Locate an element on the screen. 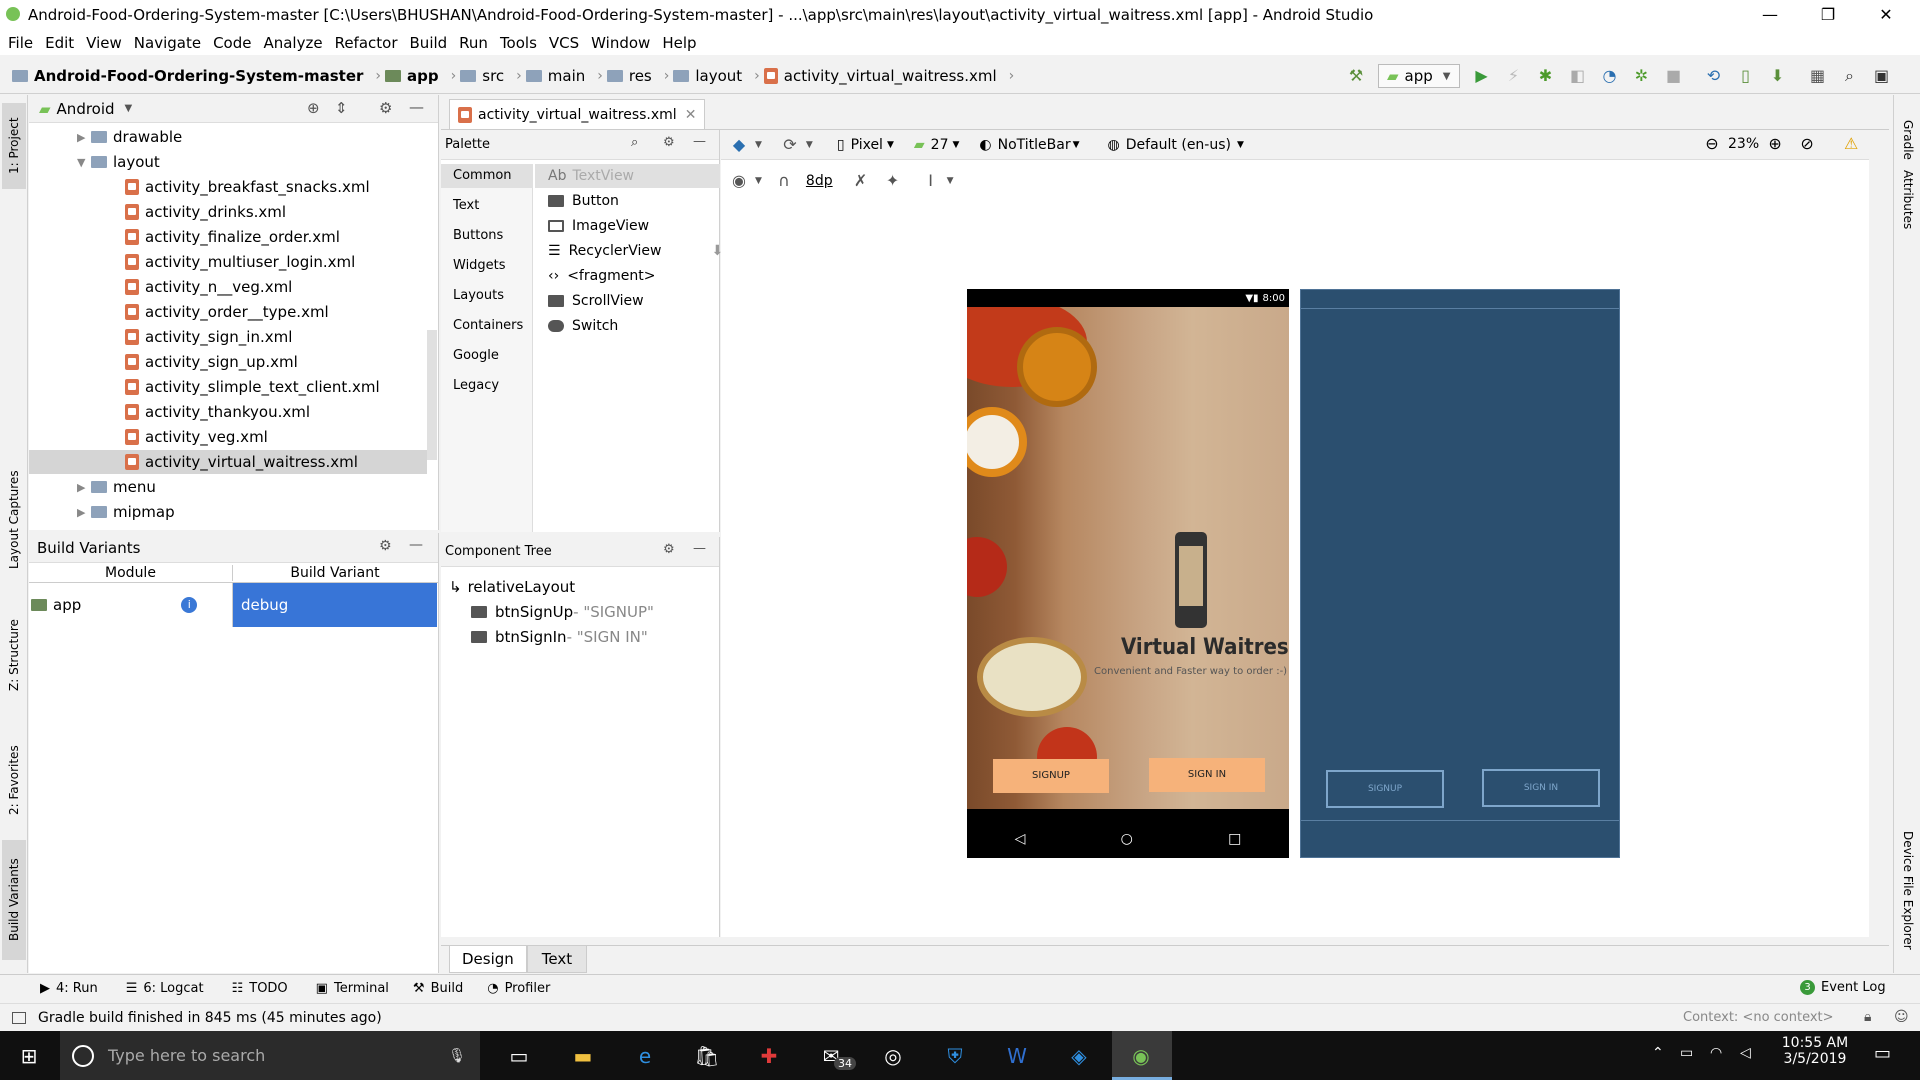 This screenshot has height=1080, width=1920. tree-file: activity_thankyou.xml is located at coordinates (217, 412).